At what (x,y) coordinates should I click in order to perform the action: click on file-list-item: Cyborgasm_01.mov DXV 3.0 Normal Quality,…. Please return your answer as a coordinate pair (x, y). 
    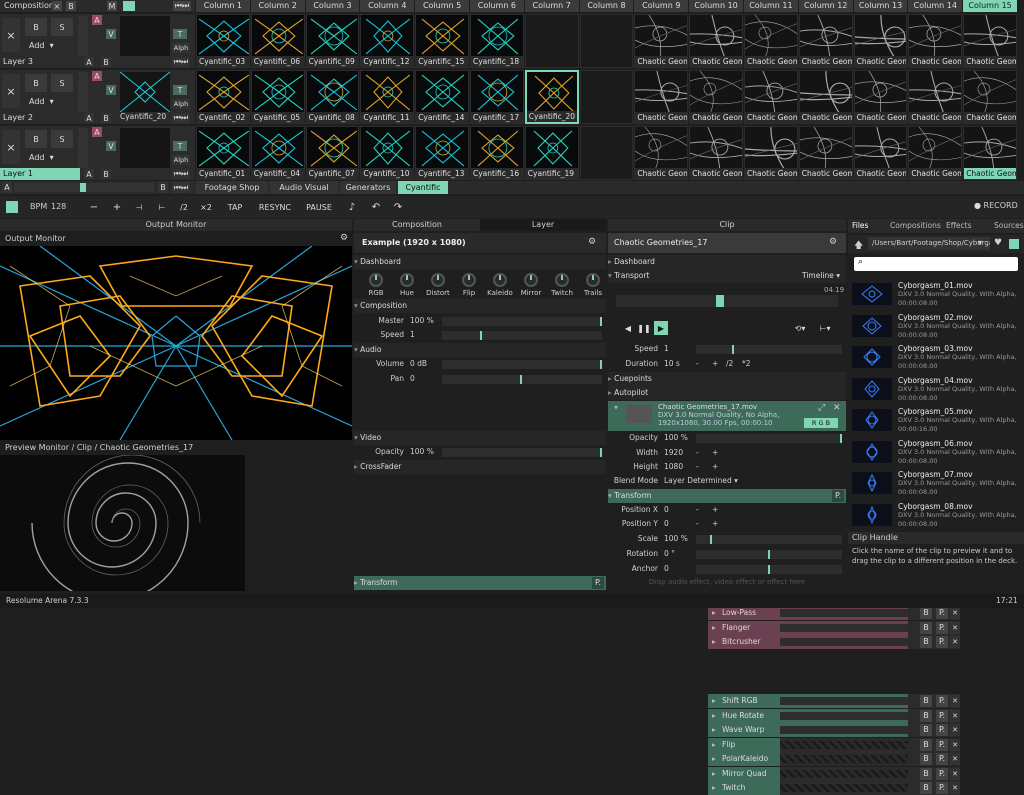
    Looking at the image, I should click on (935, 296).